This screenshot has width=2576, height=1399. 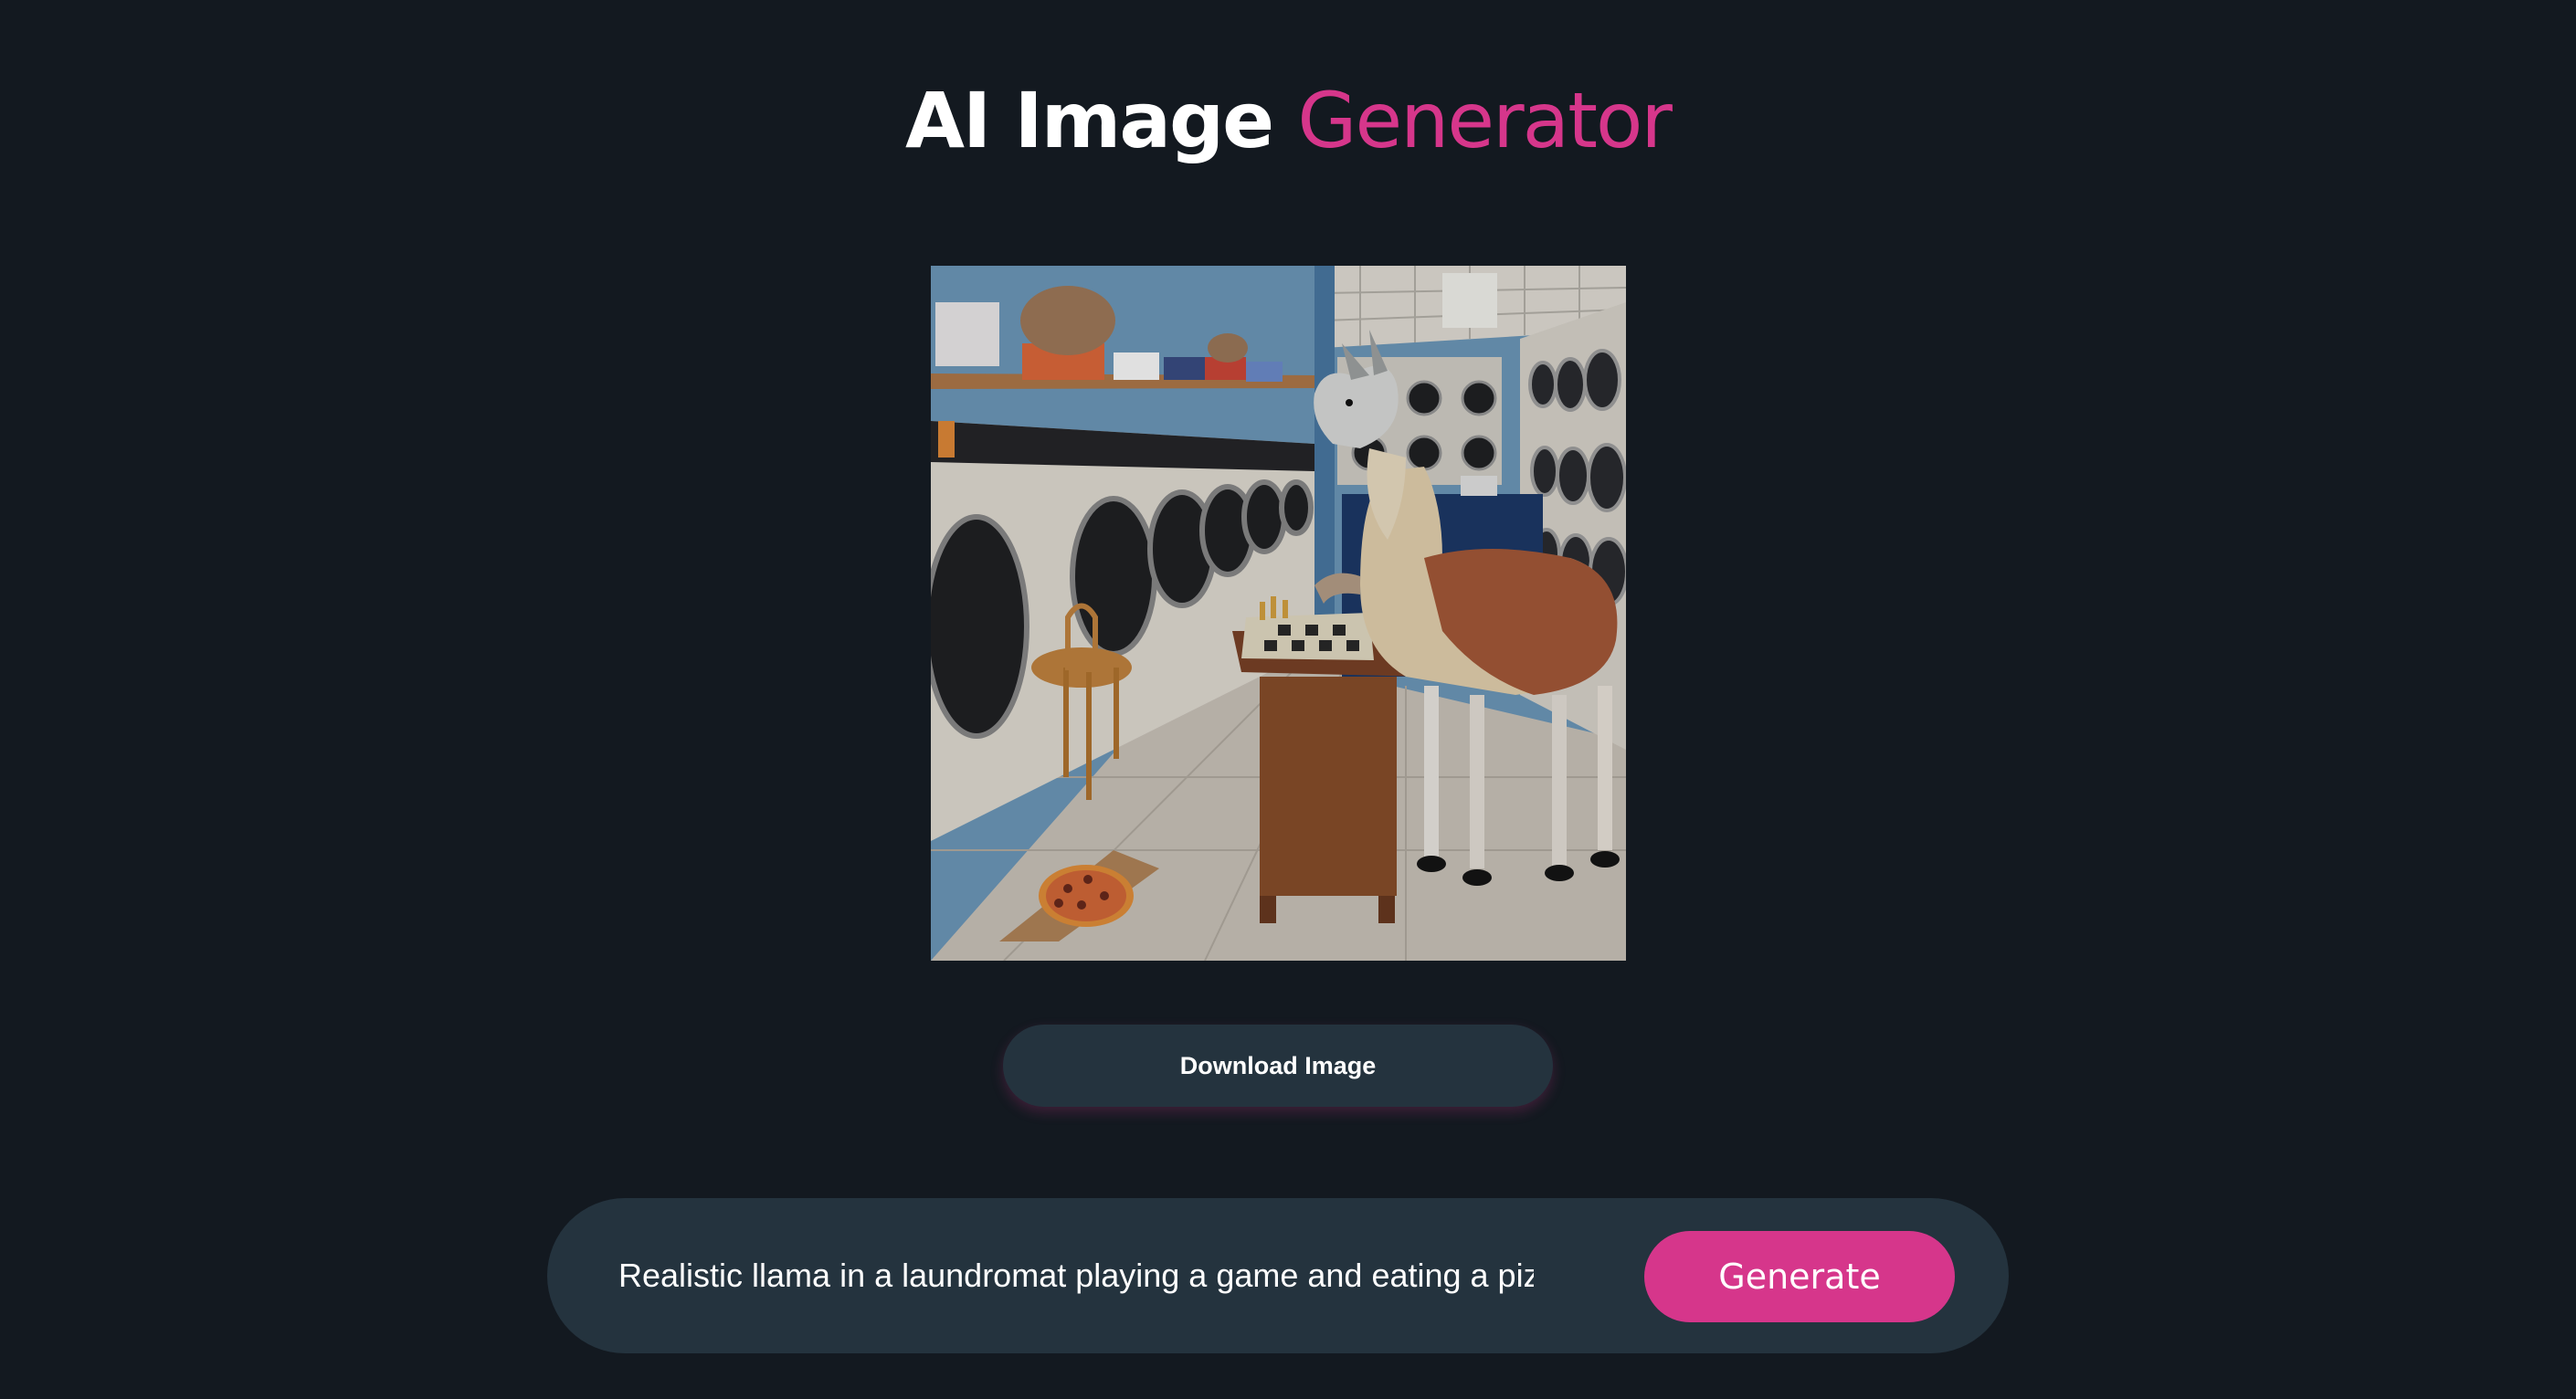 I want to click on page-title-main: AI Image, so click(x=1090, y=120).